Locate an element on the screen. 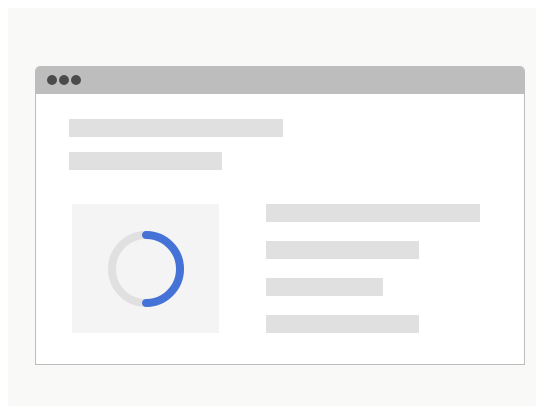 The height and width of the screenshot is (414, 544). skeleton-title is located at coordinates (176, 128).